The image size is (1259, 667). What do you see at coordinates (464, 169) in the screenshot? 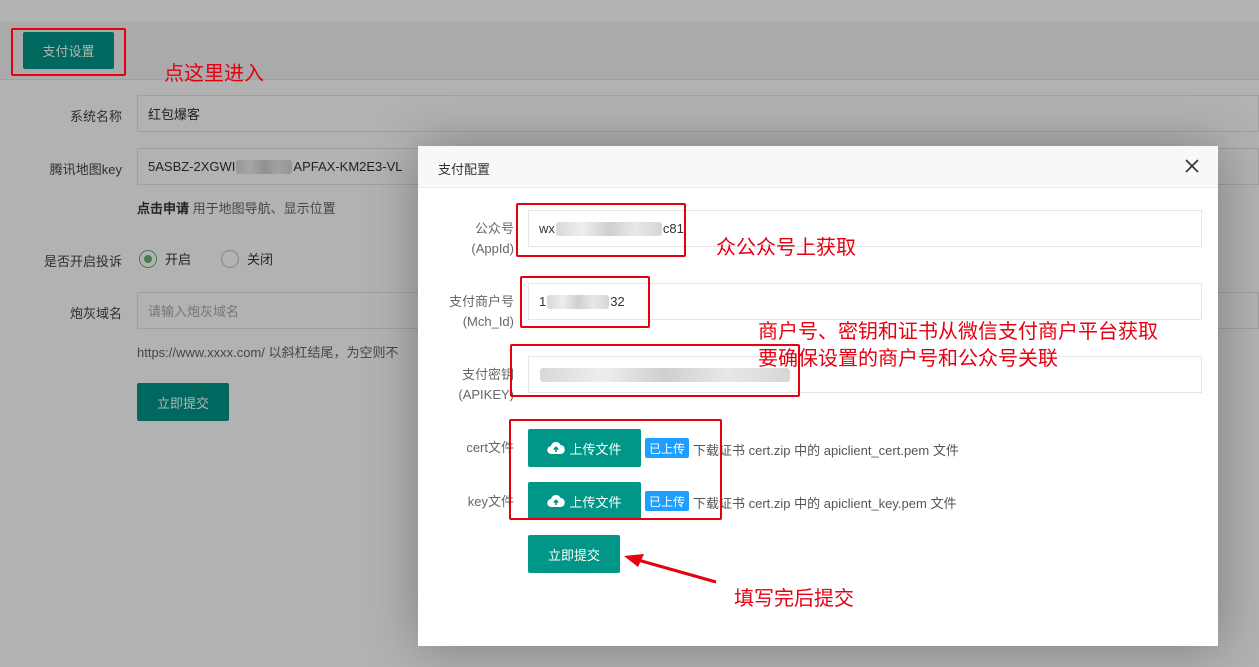
I see `dialog-title: 支付配置` at bounding box center [464, 169].